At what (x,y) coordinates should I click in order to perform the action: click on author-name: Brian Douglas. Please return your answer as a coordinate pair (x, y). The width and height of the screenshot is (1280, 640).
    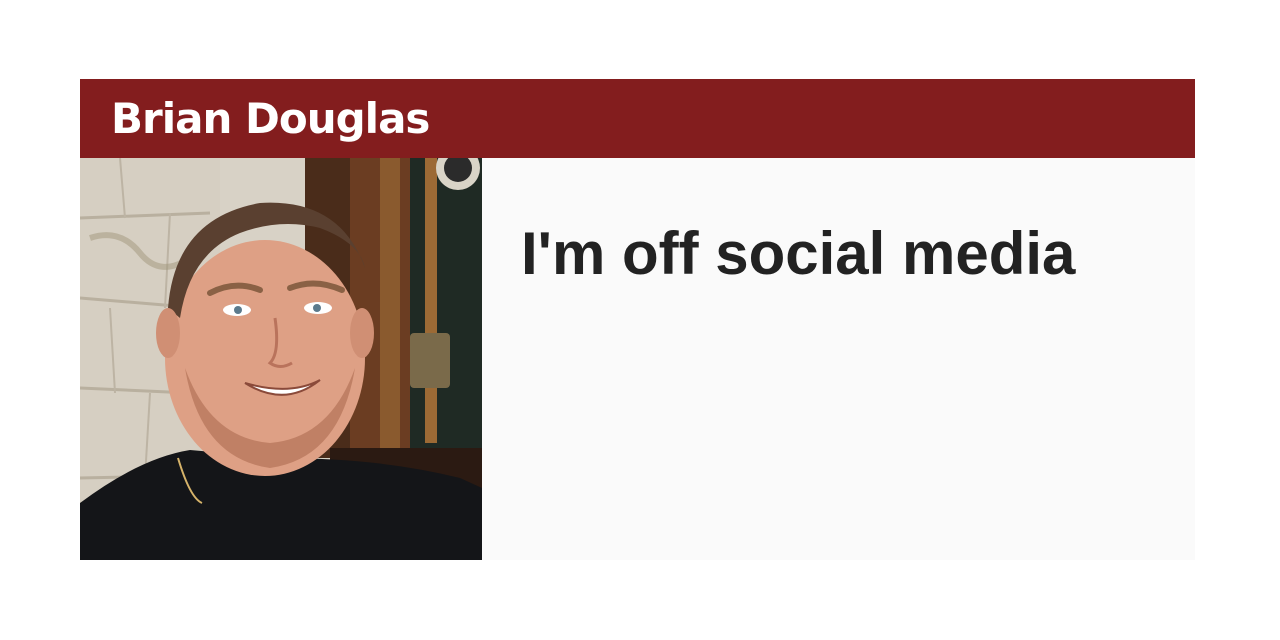
    Looking at the image, I should click on (270, 118).